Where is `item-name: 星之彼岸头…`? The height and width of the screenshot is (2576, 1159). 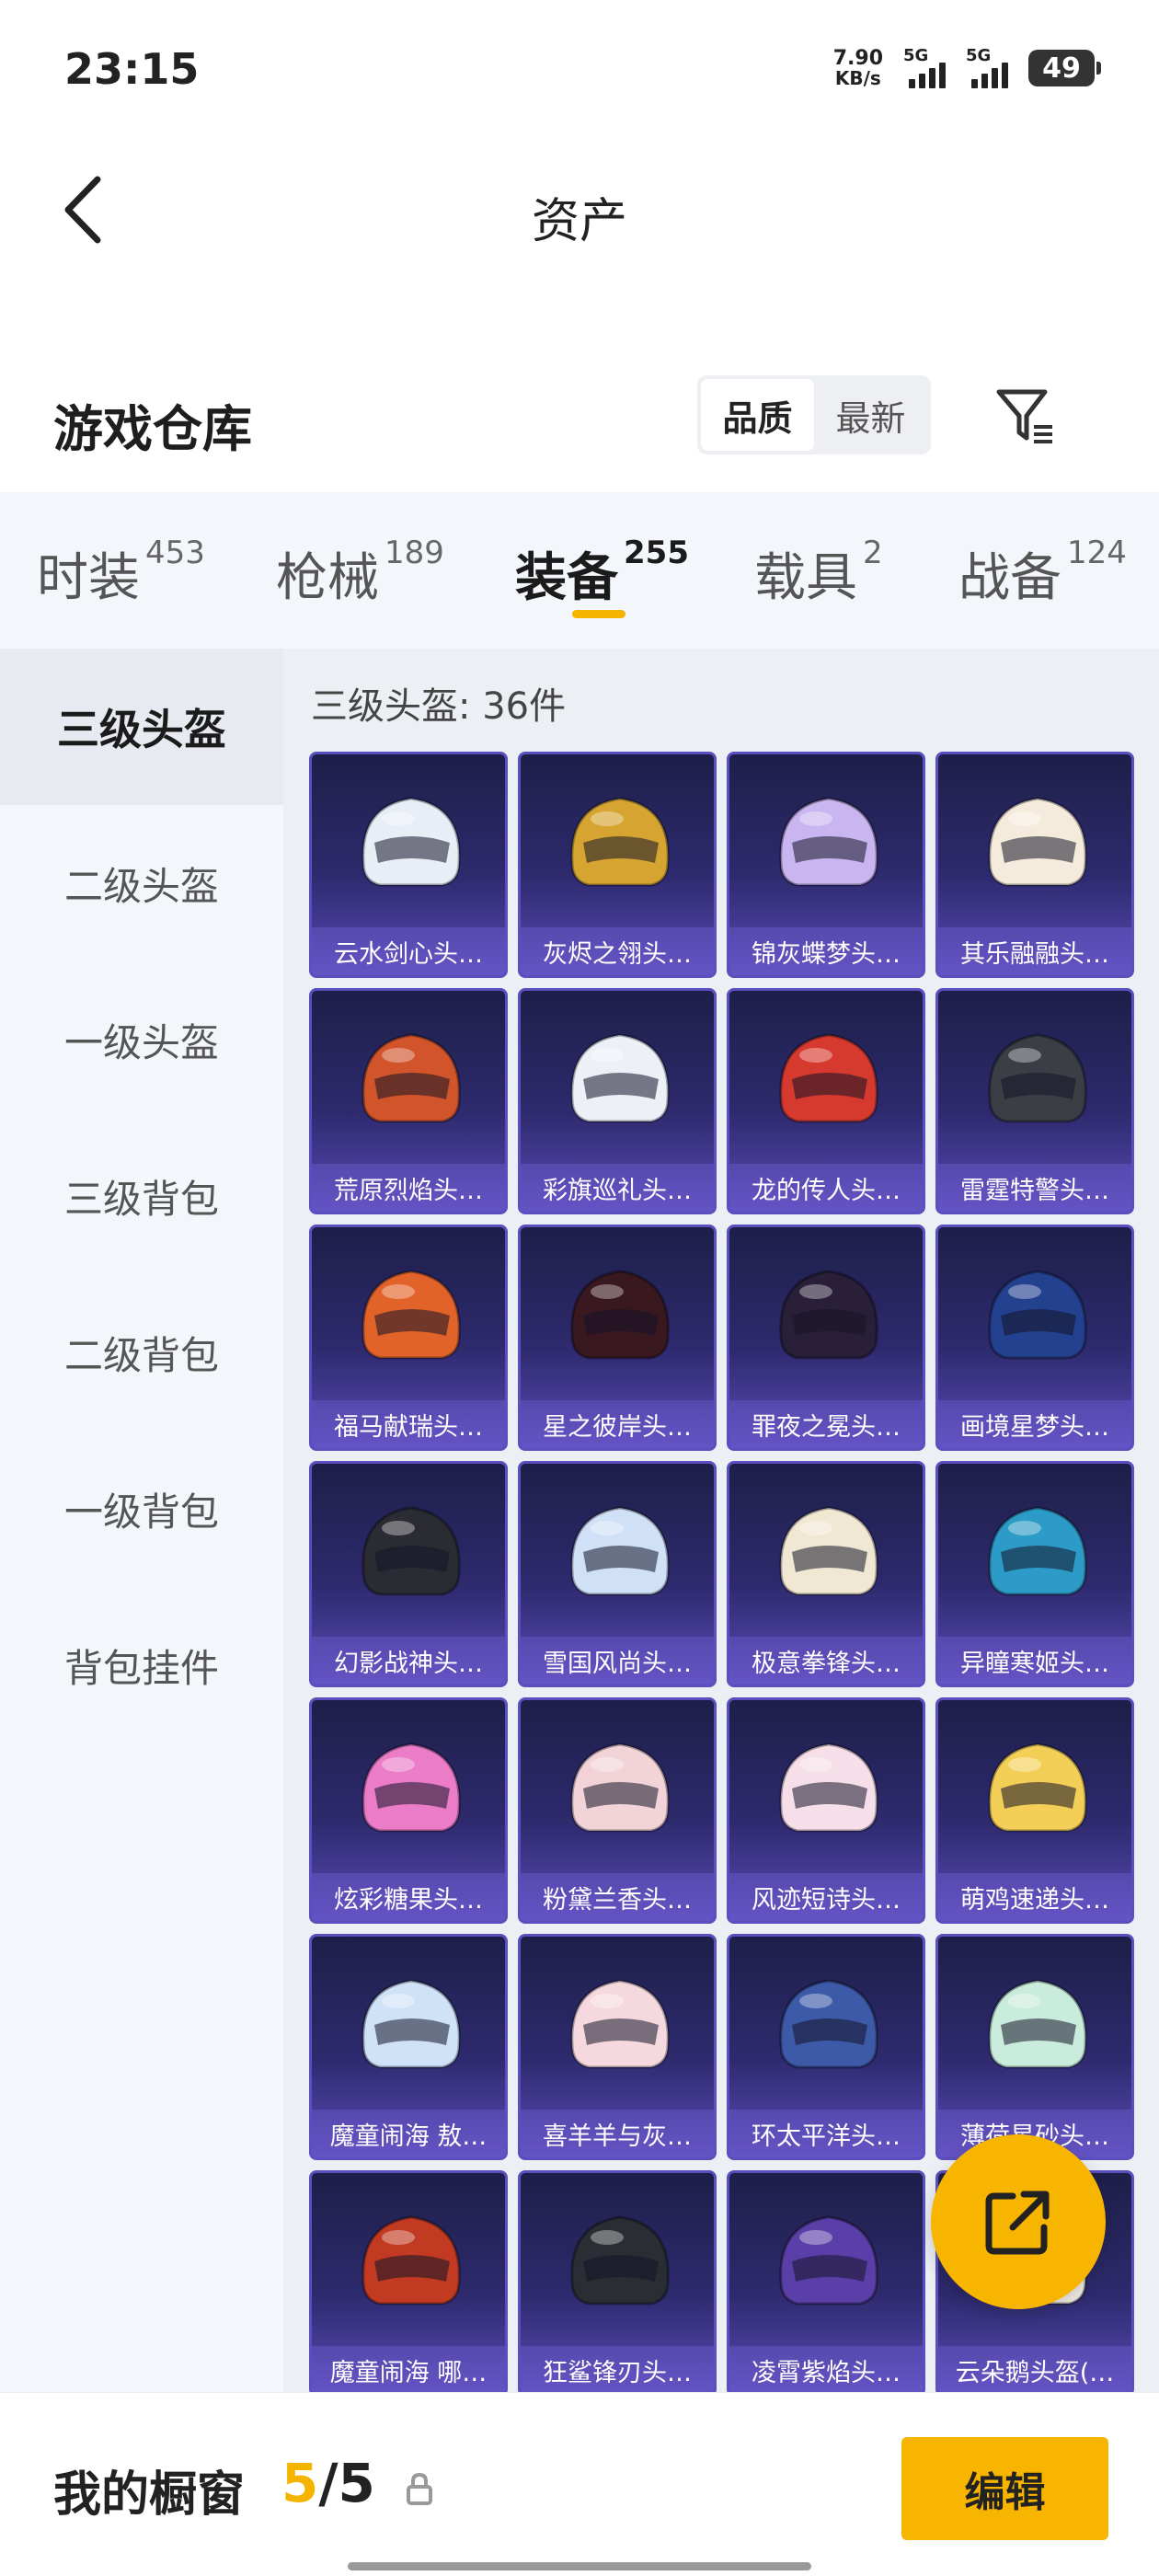 item-name: 星之彼岸头… is located at coordinates (617, 1424).